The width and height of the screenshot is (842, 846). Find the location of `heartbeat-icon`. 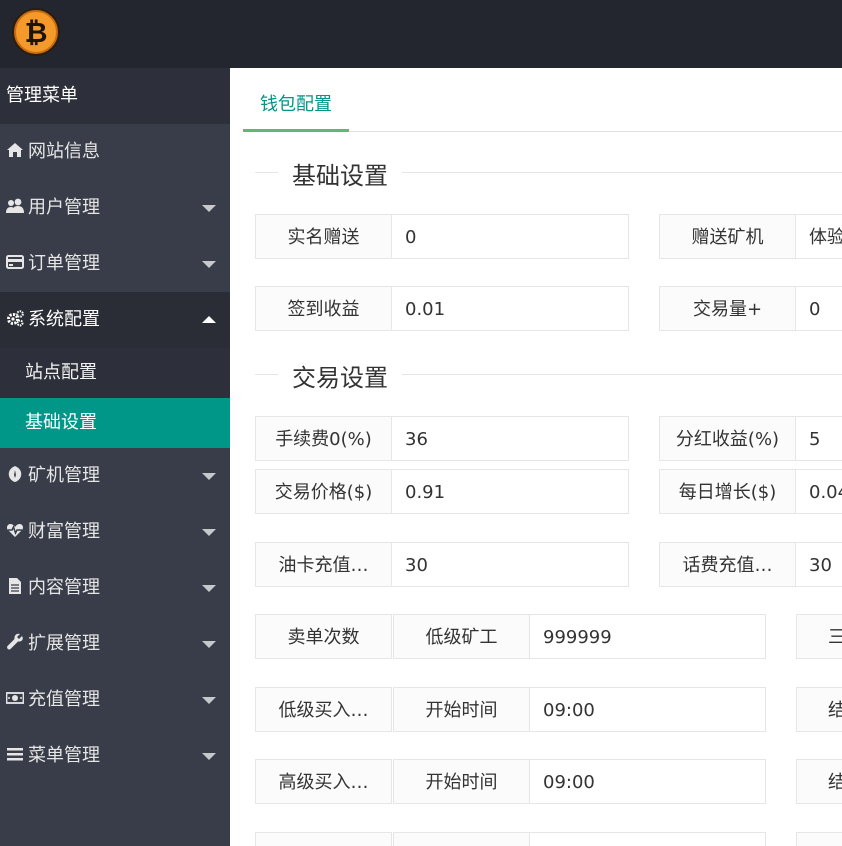

heartbeat-icon is located at coordinates (15, 530).